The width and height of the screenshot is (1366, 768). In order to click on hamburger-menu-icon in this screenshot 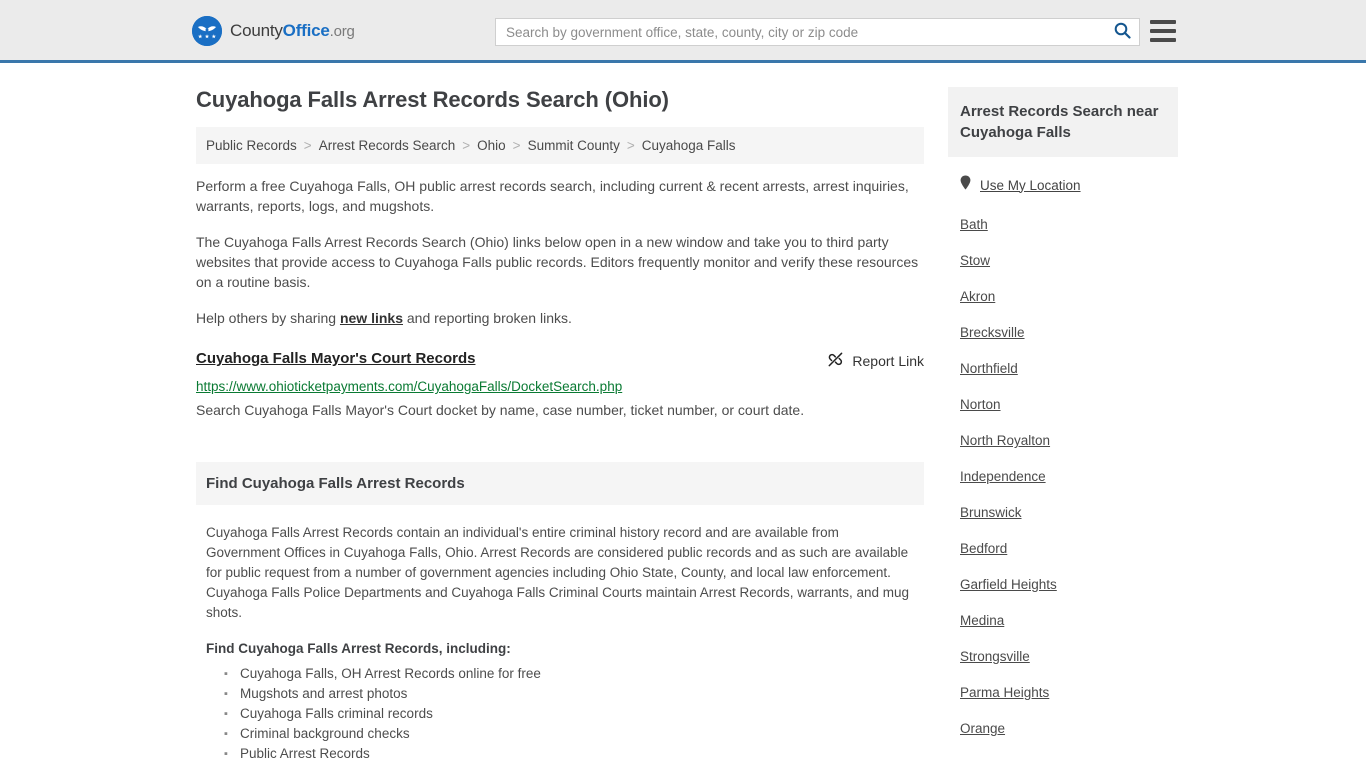, I will do `click(1163, 31)`.